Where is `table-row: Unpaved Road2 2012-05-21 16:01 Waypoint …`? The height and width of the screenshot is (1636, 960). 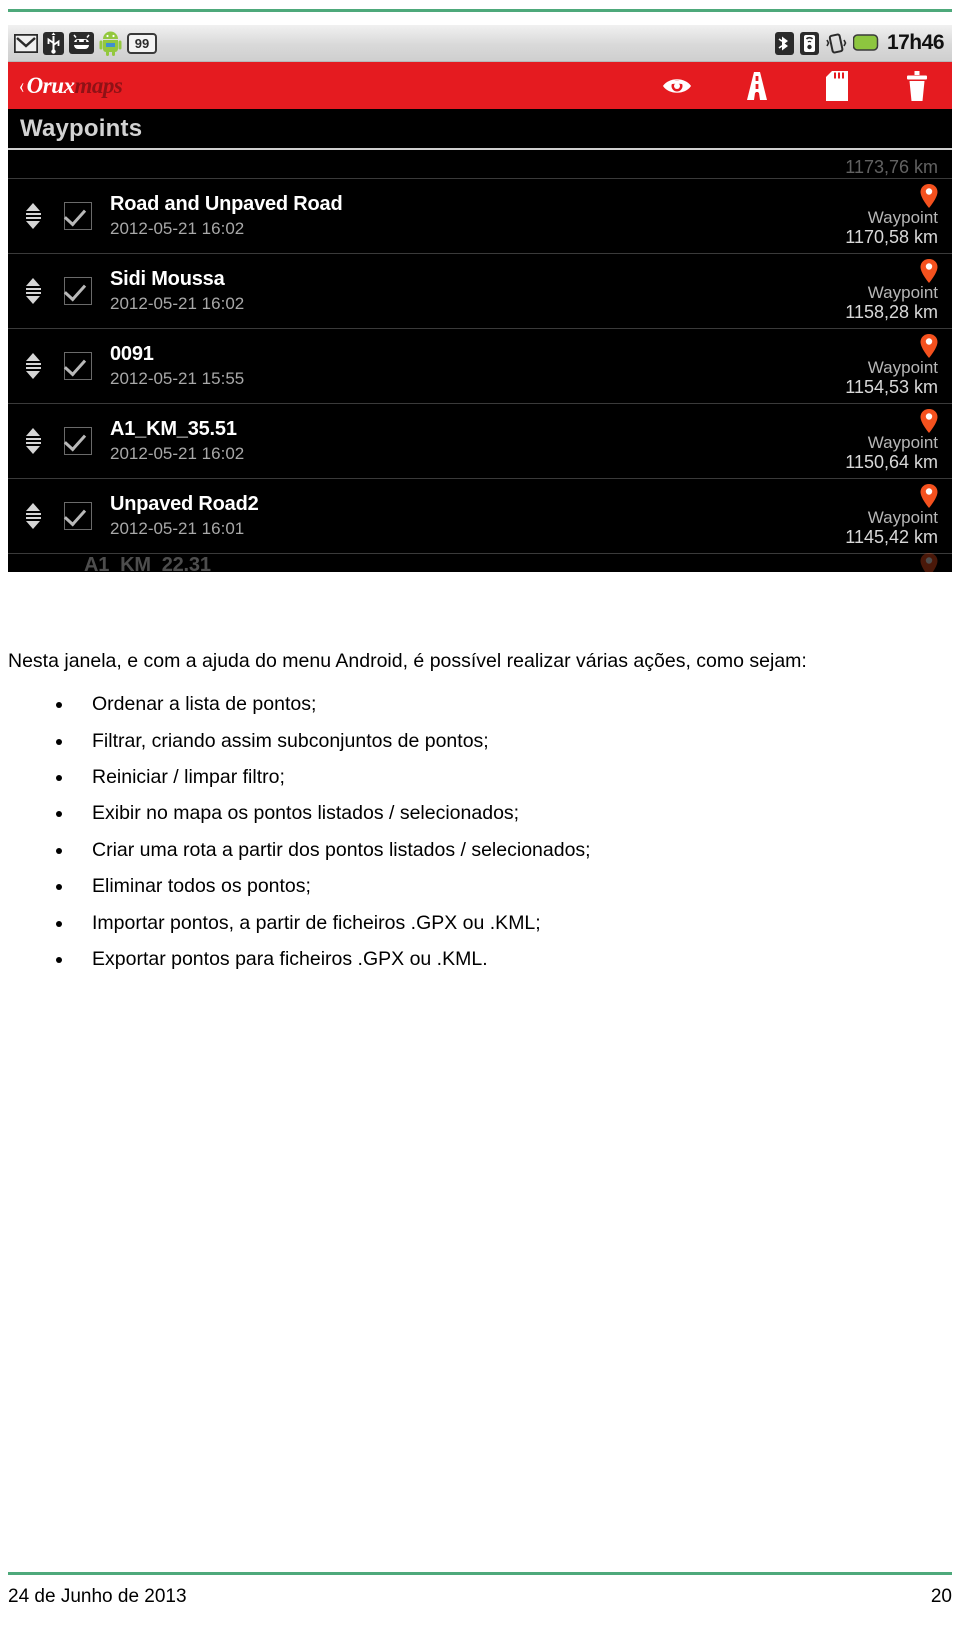
table-row: Unpaved Road2 2012-05-21 16:01 Waypoint … is located at coordinates (480, 516).